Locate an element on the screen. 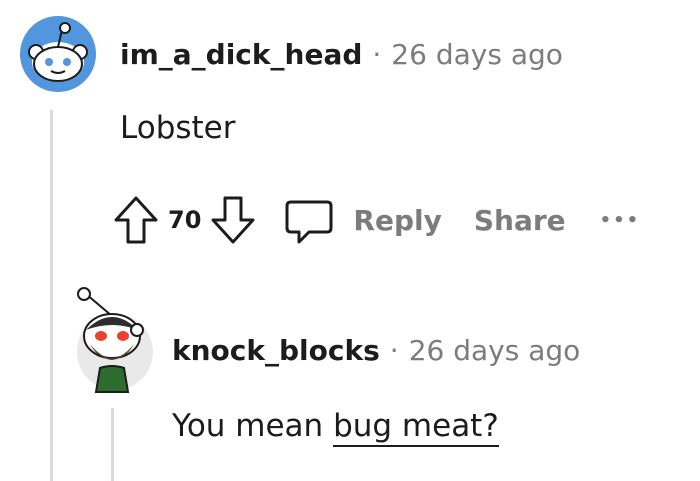 The width and height of the screenshot is (700, 481). reply-button: Reply is located at coordinates (397, 220).